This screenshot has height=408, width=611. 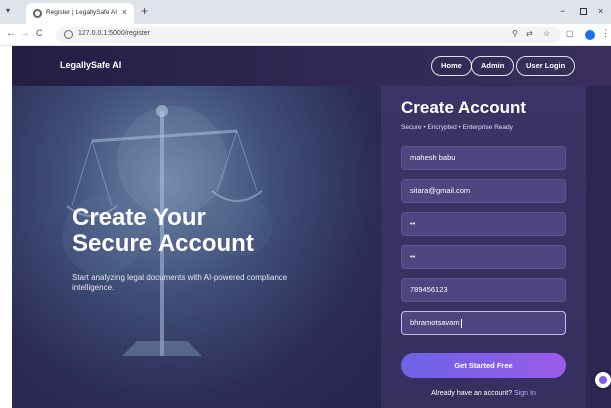 What do you see at coordinates (25, 33) in the screenshot?
I see `forward-button: →` at bounding box center [25, 33].